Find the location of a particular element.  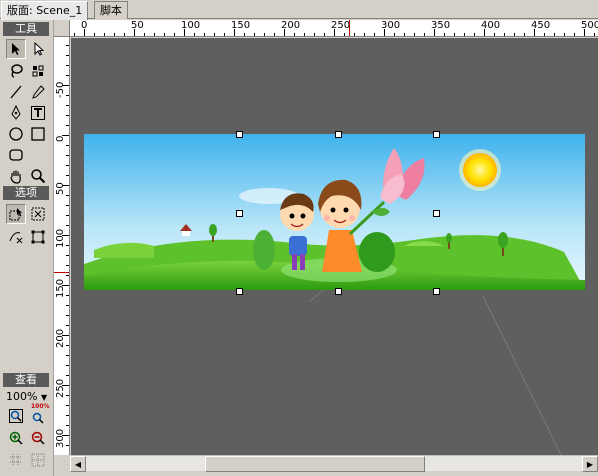

pencil-tool is located at coordinates (38, 92).